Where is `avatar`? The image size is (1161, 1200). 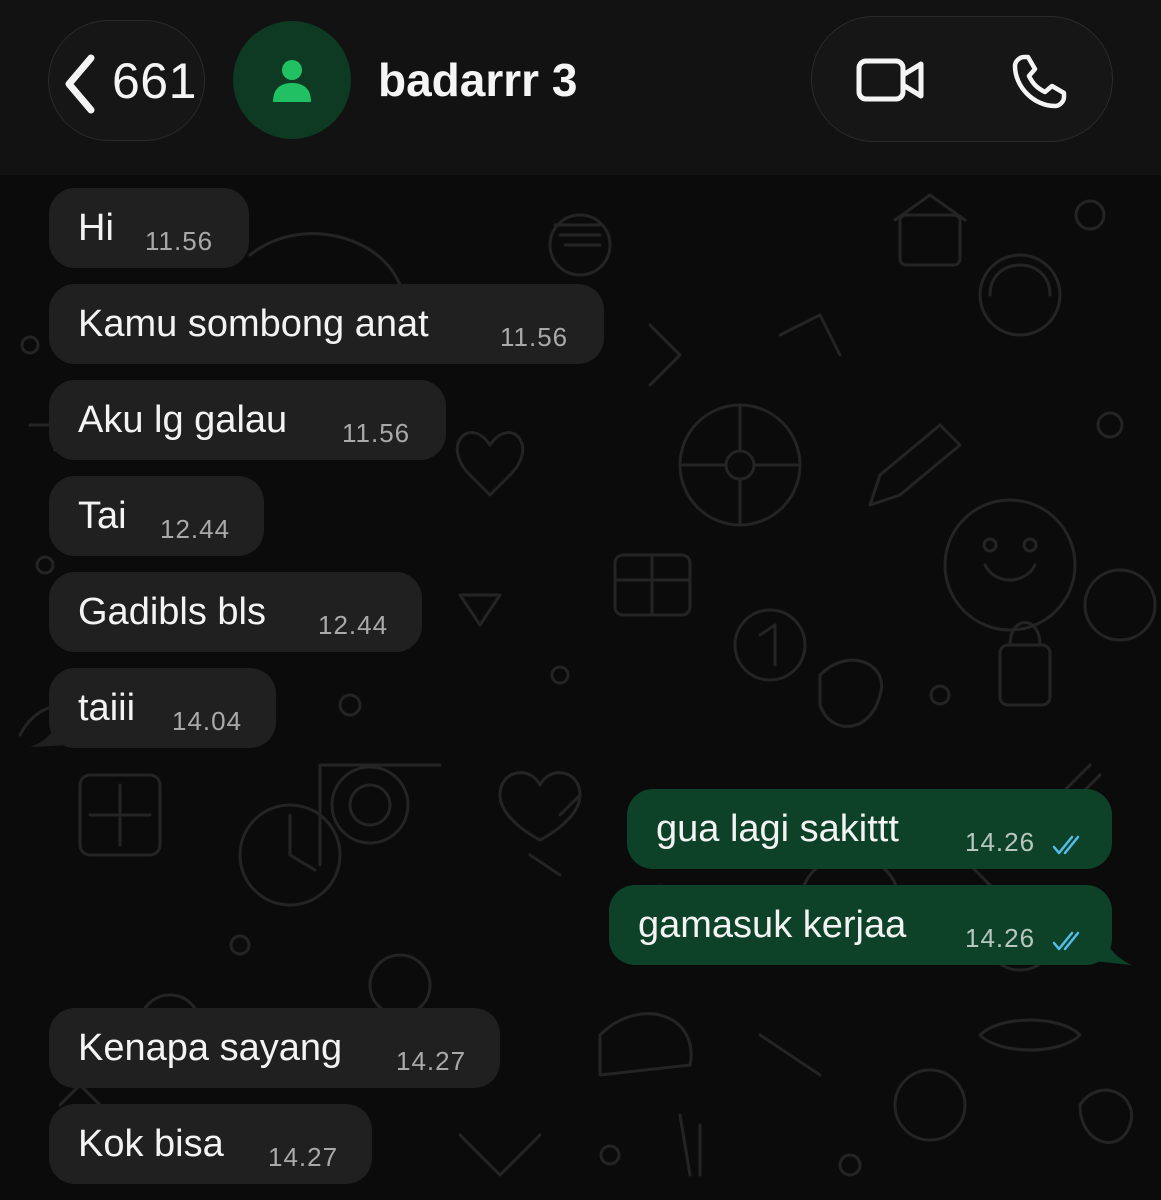 avatar is located at coordinates (292, 80).